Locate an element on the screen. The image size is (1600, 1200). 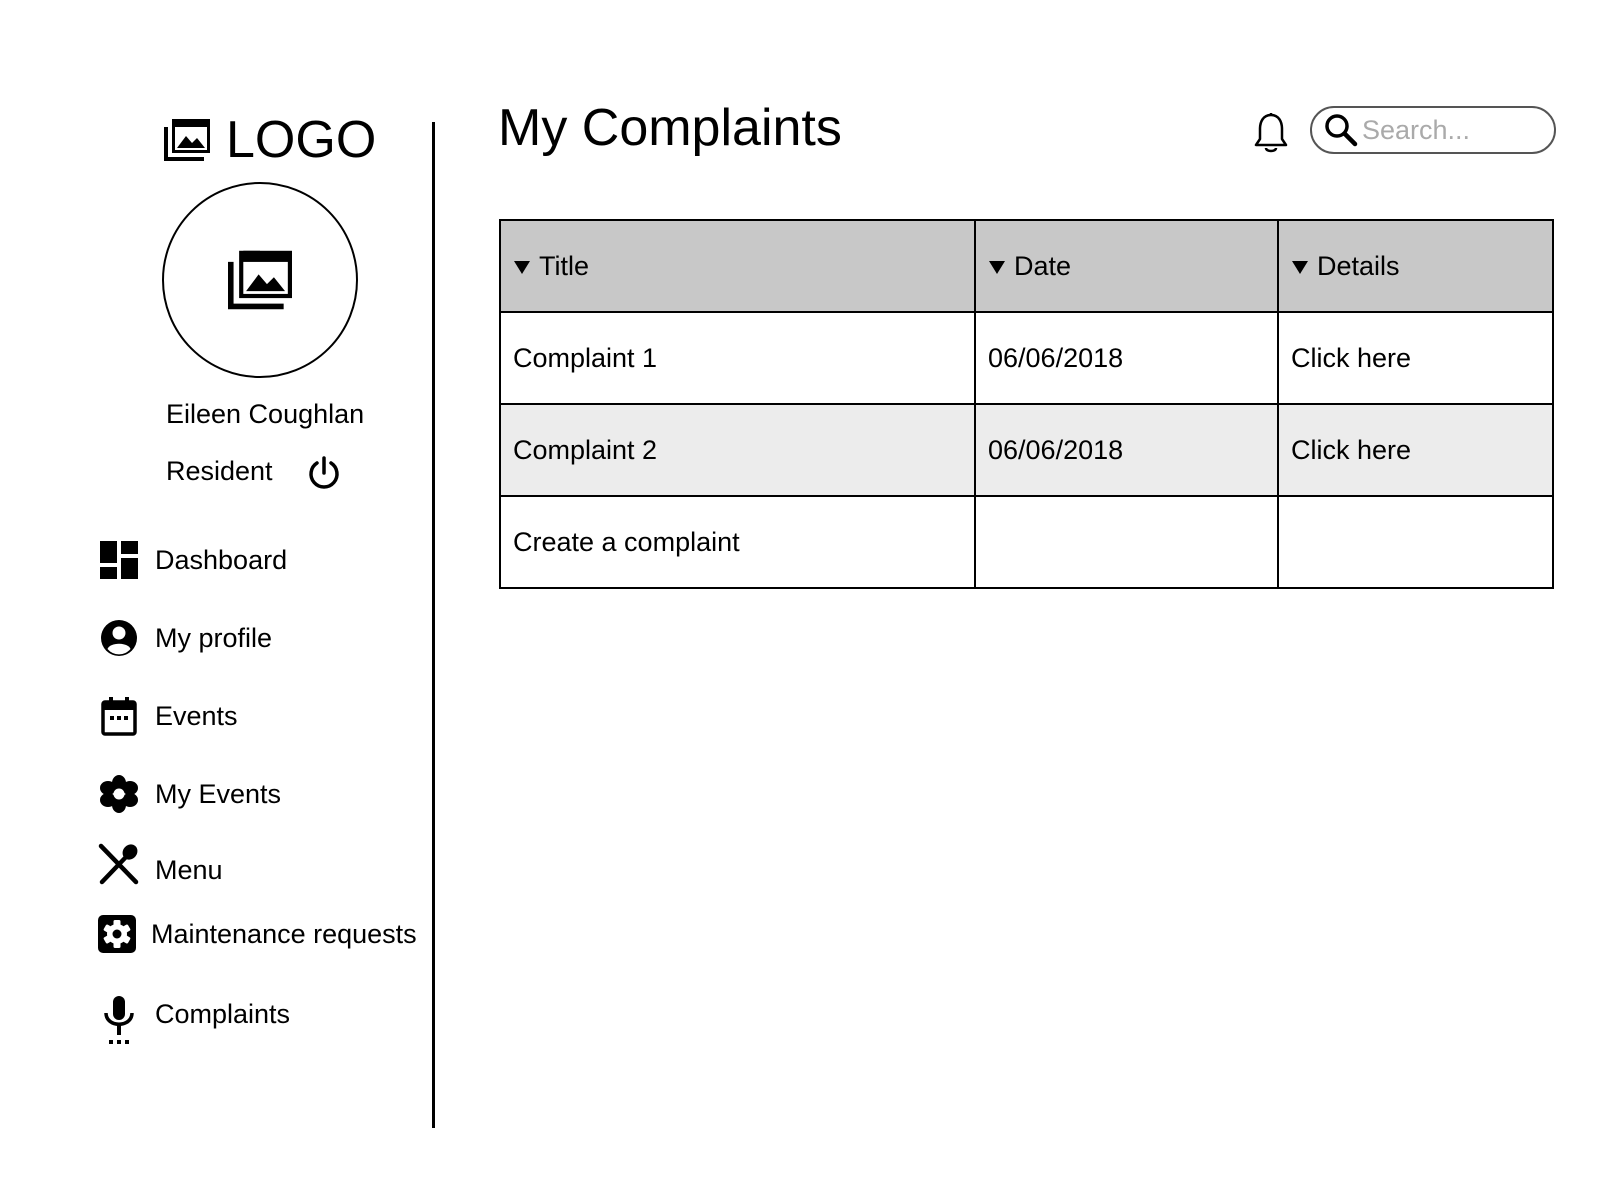
table-row: Complaint 1 06/06/2018 Click here is located at coordinates (1026, 358).